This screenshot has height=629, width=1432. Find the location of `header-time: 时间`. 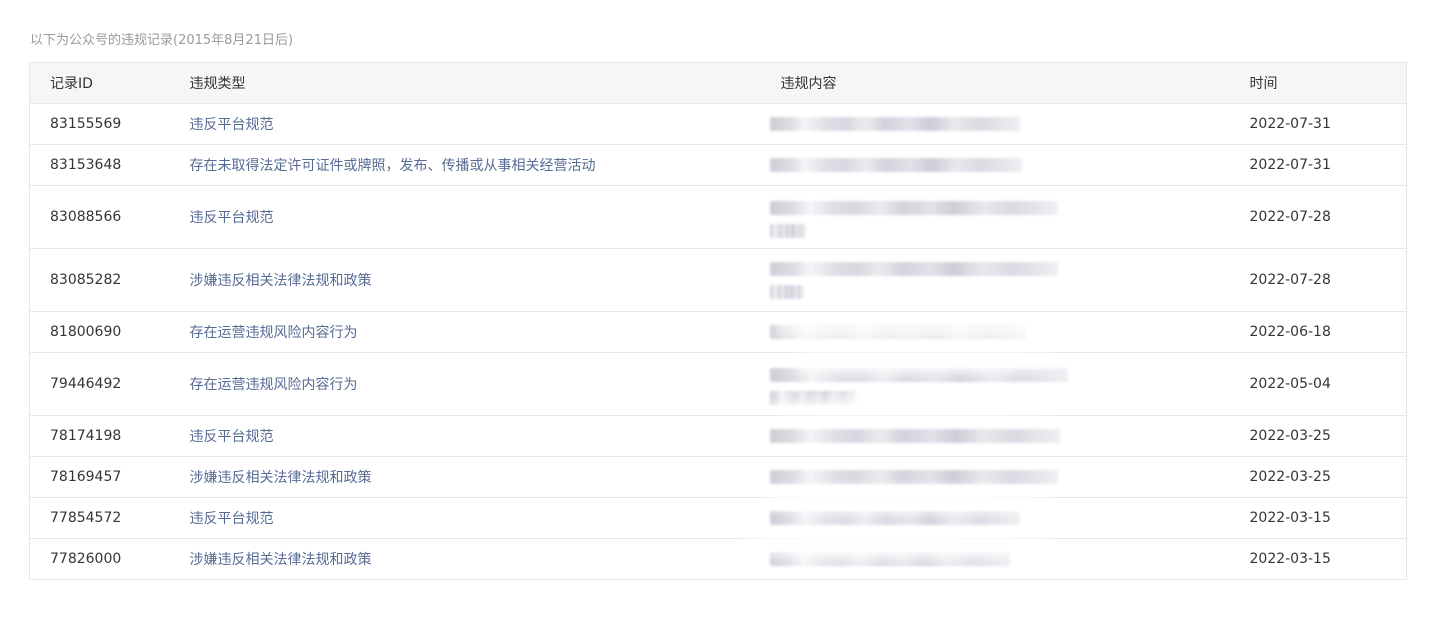

header-time: 时间 is located at coordinates (1328, 83).